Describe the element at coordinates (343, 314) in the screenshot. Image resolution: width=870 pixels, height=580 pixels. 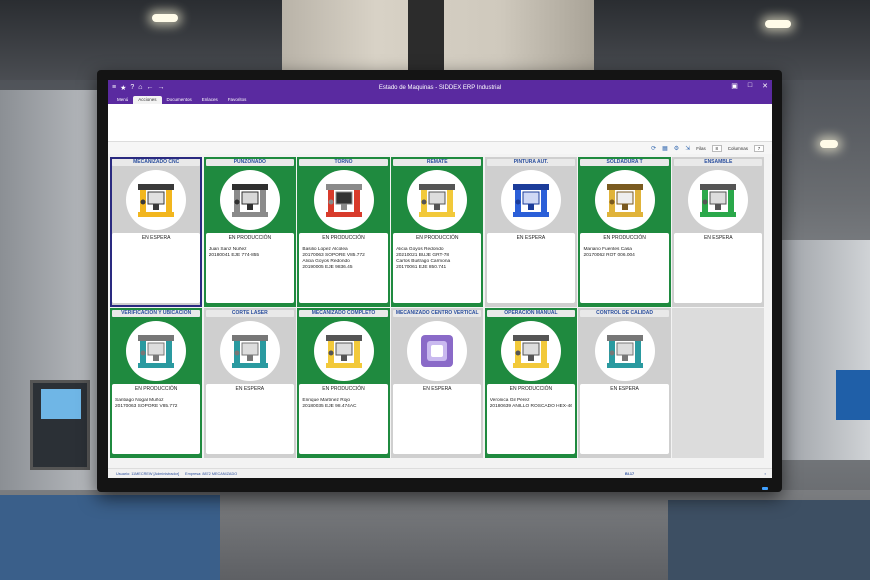
I see `machine-name: MECANIZADO COMPLETO` at that location.